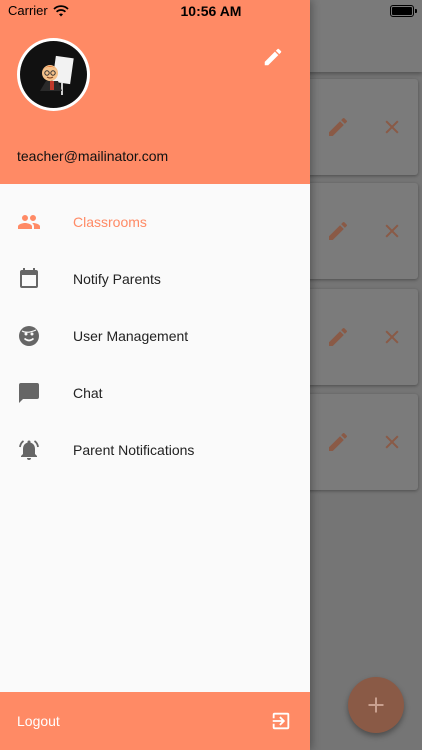 This screenshot has width=422, height=750. What do you see at coordinates (155, 721) in the screenshot?
I see `logout-button: Logout` at bounding box center [155, 721].